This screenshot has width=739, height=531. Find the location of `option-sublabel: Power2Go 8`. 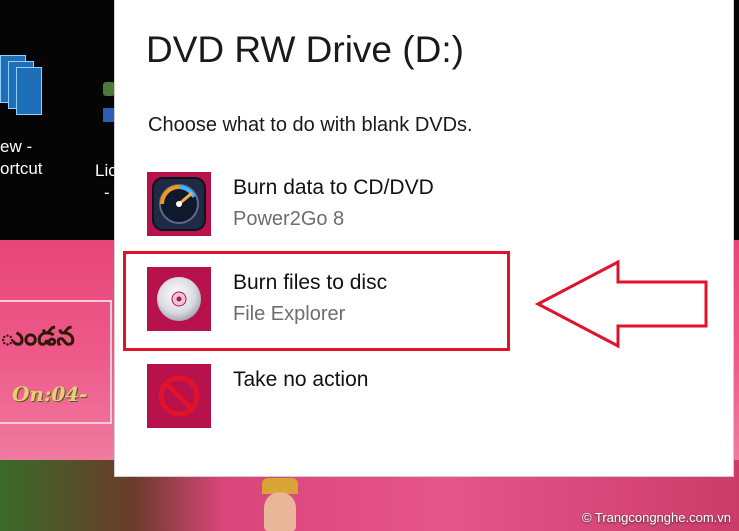

option-sublabel: Power2Go 8 is located at coordinates (289, 219).